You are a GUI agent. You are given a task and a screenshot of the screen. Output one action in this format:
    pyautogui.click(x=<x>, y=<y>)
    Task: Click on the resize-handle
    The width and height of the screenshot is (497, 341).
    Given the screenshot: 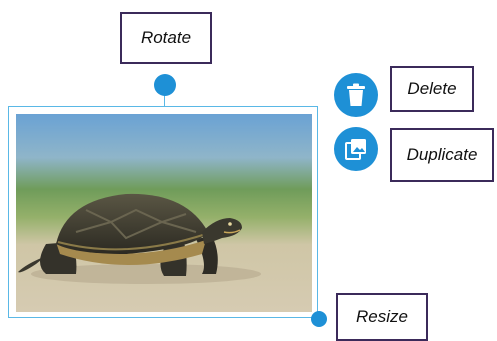 What is the action you would take?
    pyautogui.click(x=319, y=319)
    